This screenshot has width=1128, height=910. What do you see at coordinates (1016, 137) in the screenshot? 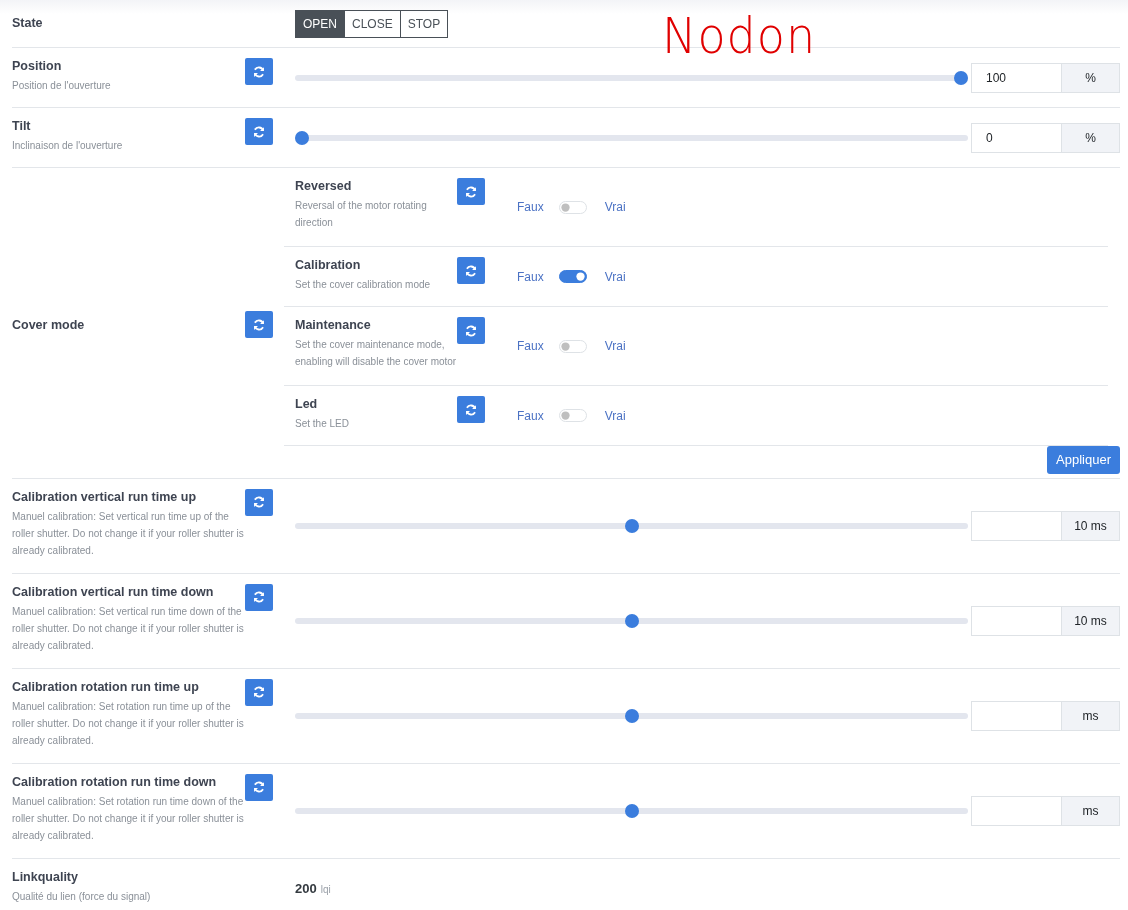
I see `number-field: 0` at bounding box center [1016, 137].